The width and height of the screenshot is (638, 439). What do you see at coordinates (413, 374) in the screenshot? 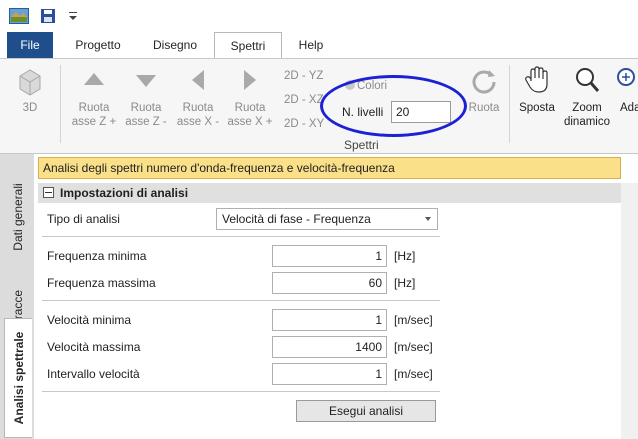
I see `intervallo-velocita-unit: [m/sec]` at bounding box center [413, 374].